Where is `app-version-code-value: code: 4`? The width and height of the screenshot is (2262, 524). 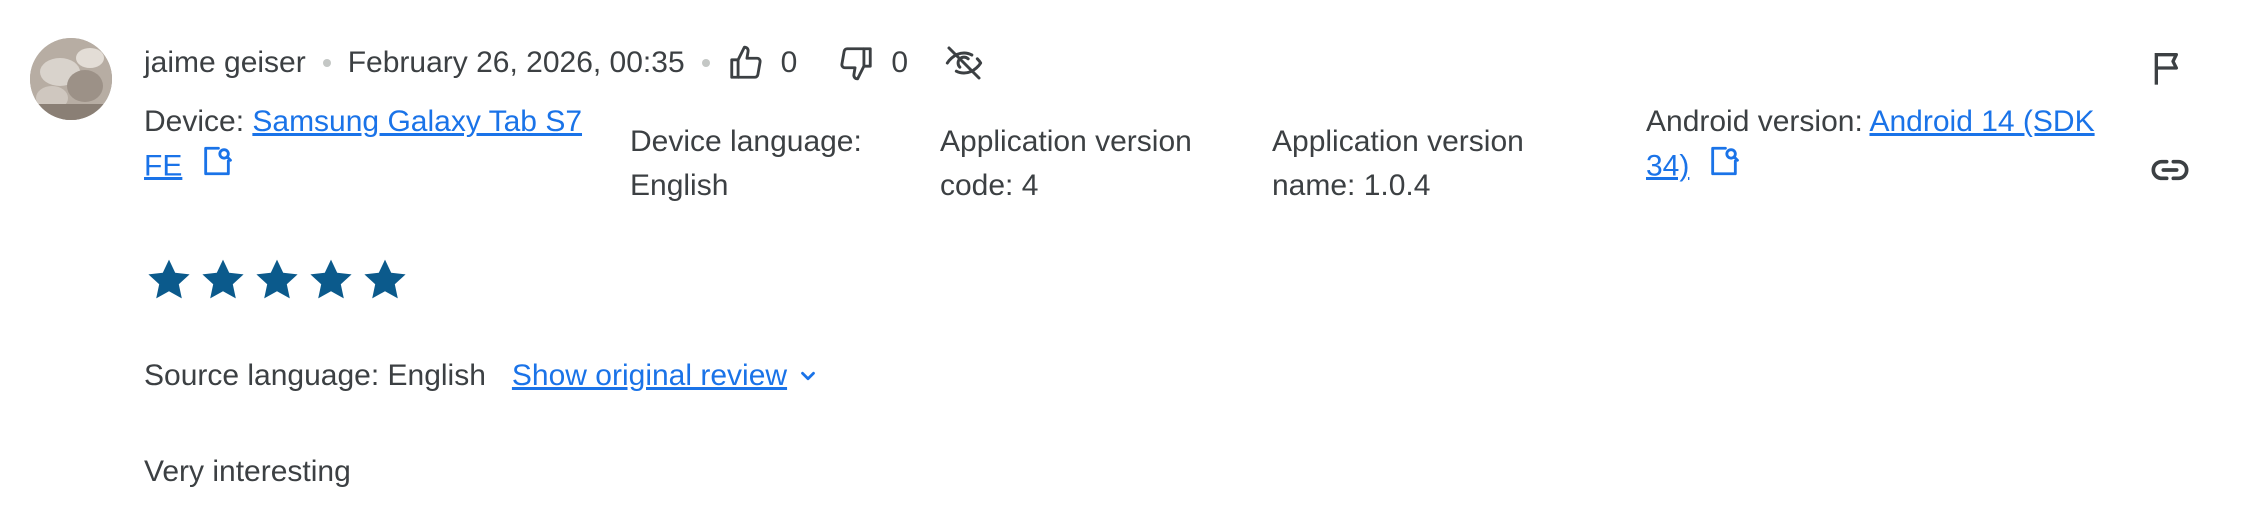 app-version-code-value: code: 4 is located at coordinates (989, 185).